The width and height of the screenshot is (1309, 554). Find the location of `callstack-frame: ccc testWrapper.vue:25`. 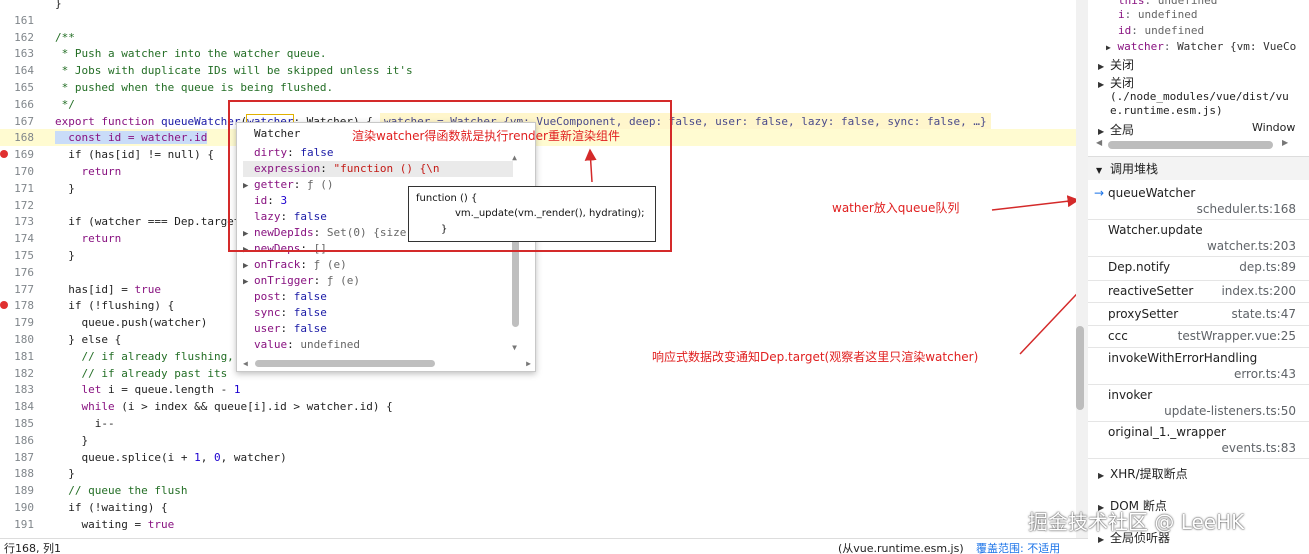

callstack-frame: ccc testWrapper.vue:25 is located at coordinates (1198, 337).